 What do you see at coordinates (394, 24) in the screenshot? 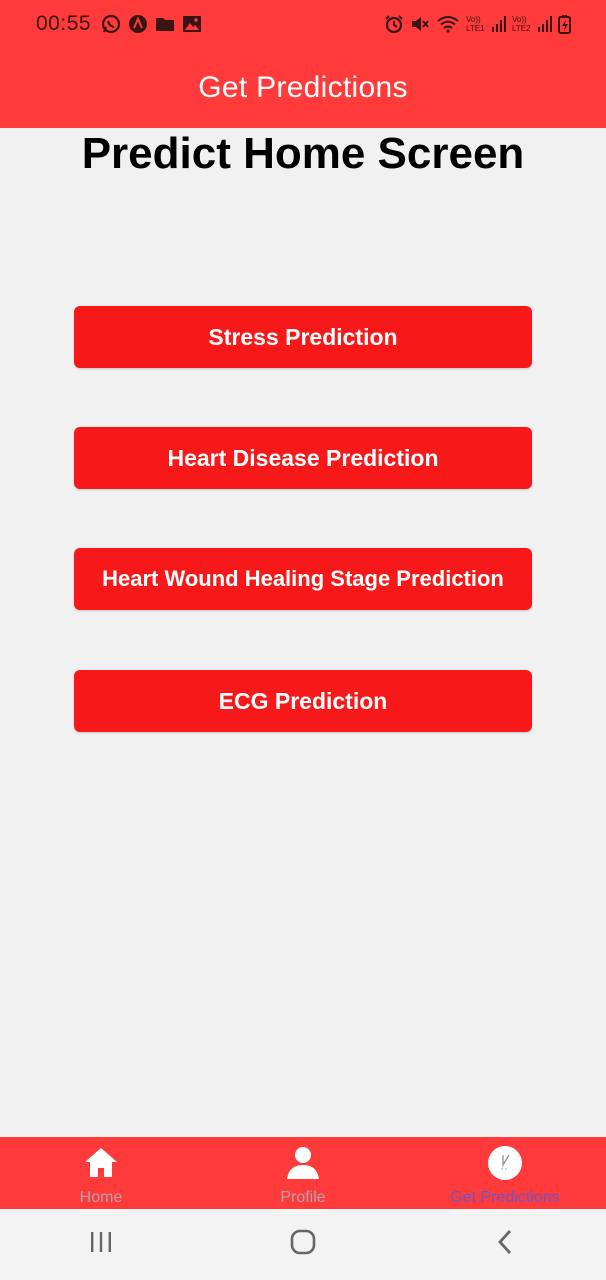
I see `alarm-icon` at bounding box center [394, 24].